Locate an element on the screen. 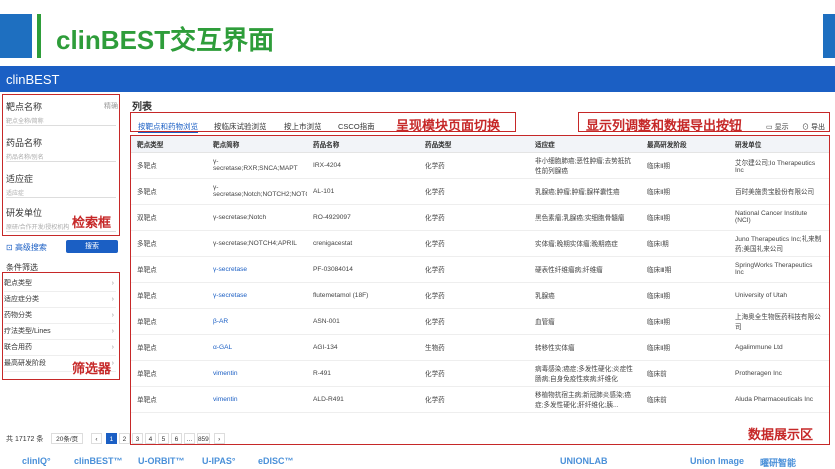  column-header: 研发单位 is located at coordinates (779, 144).